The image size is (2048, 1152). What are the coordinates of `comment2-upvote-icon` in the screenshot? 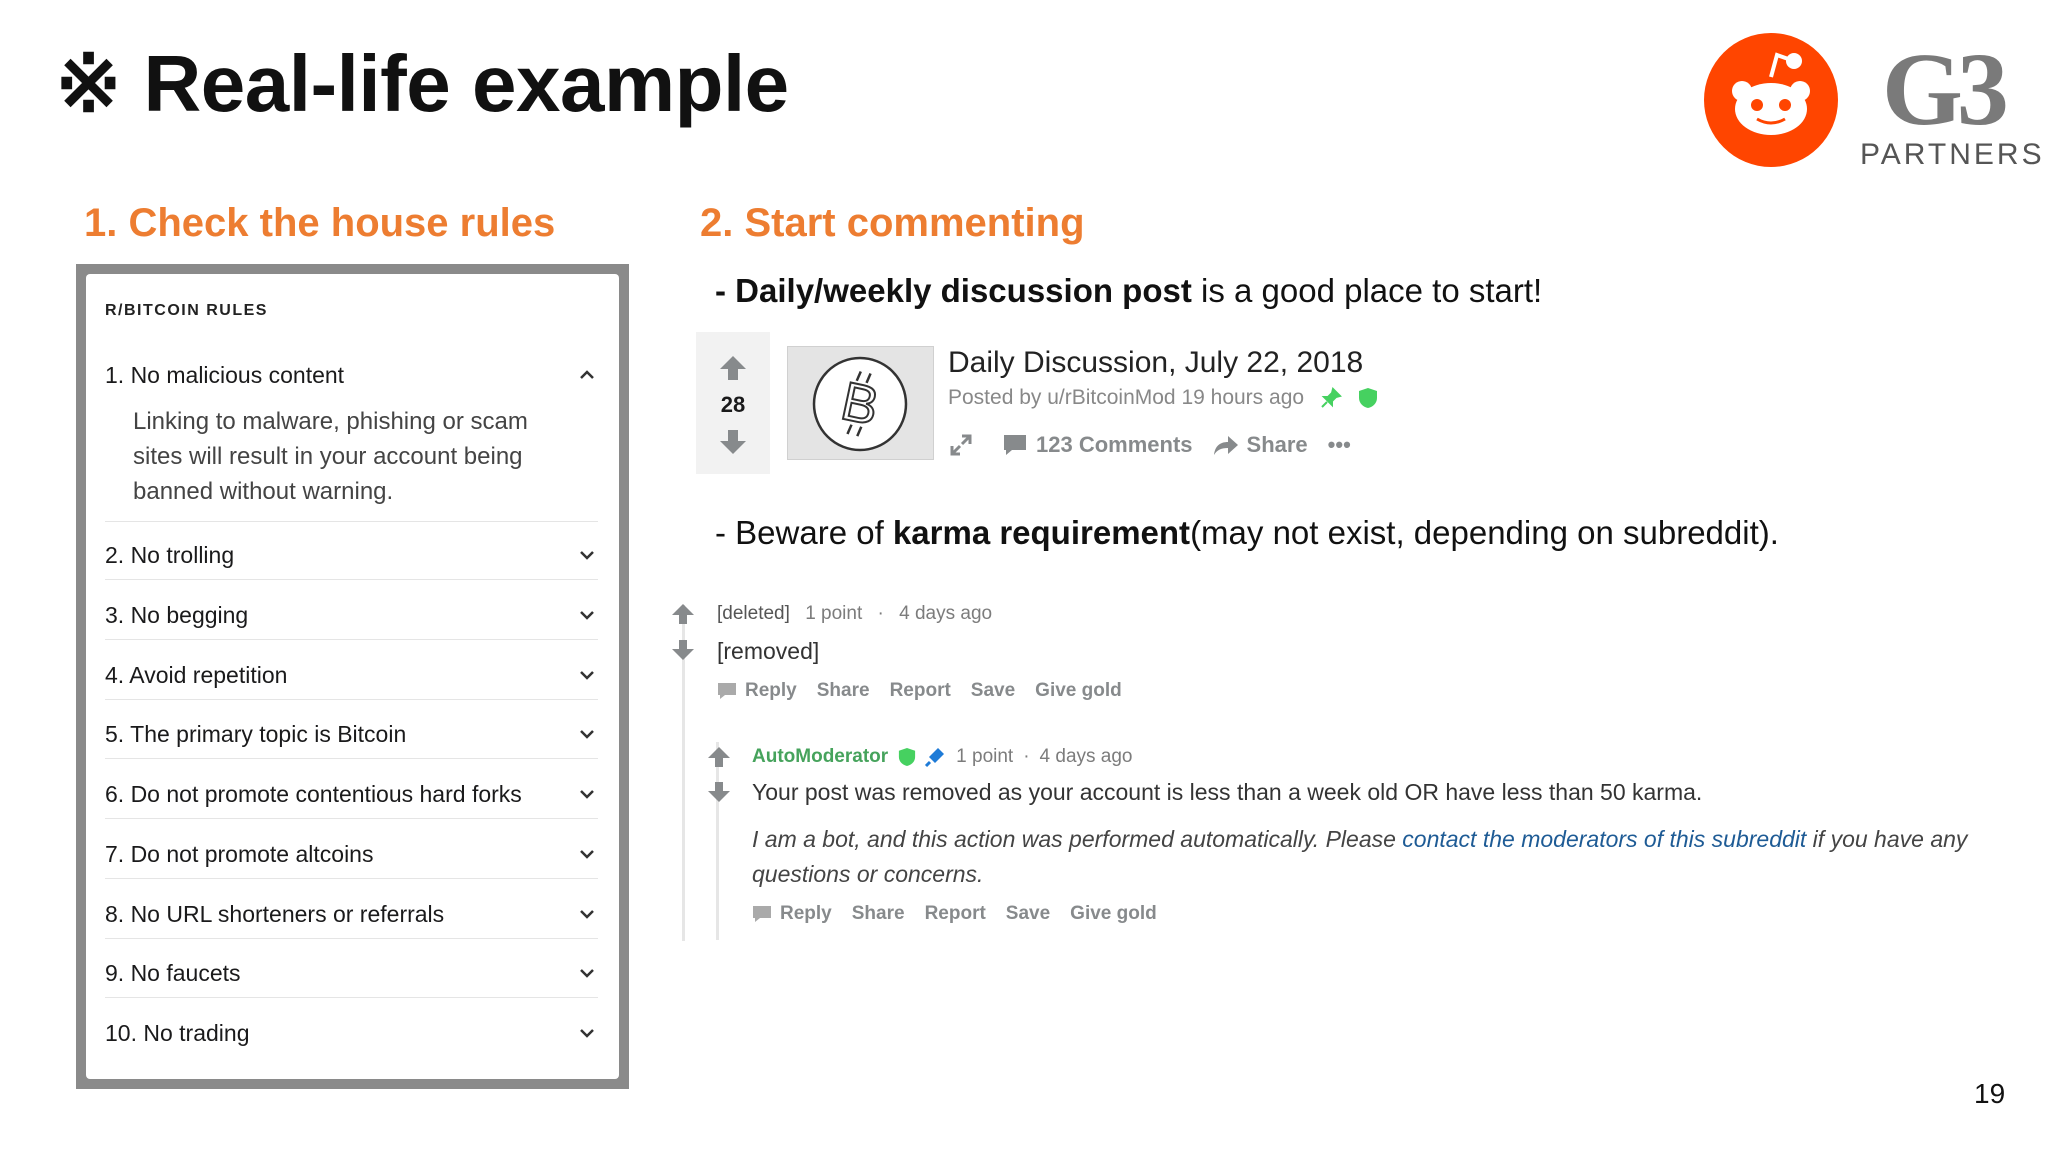 It's located at (719, 757).